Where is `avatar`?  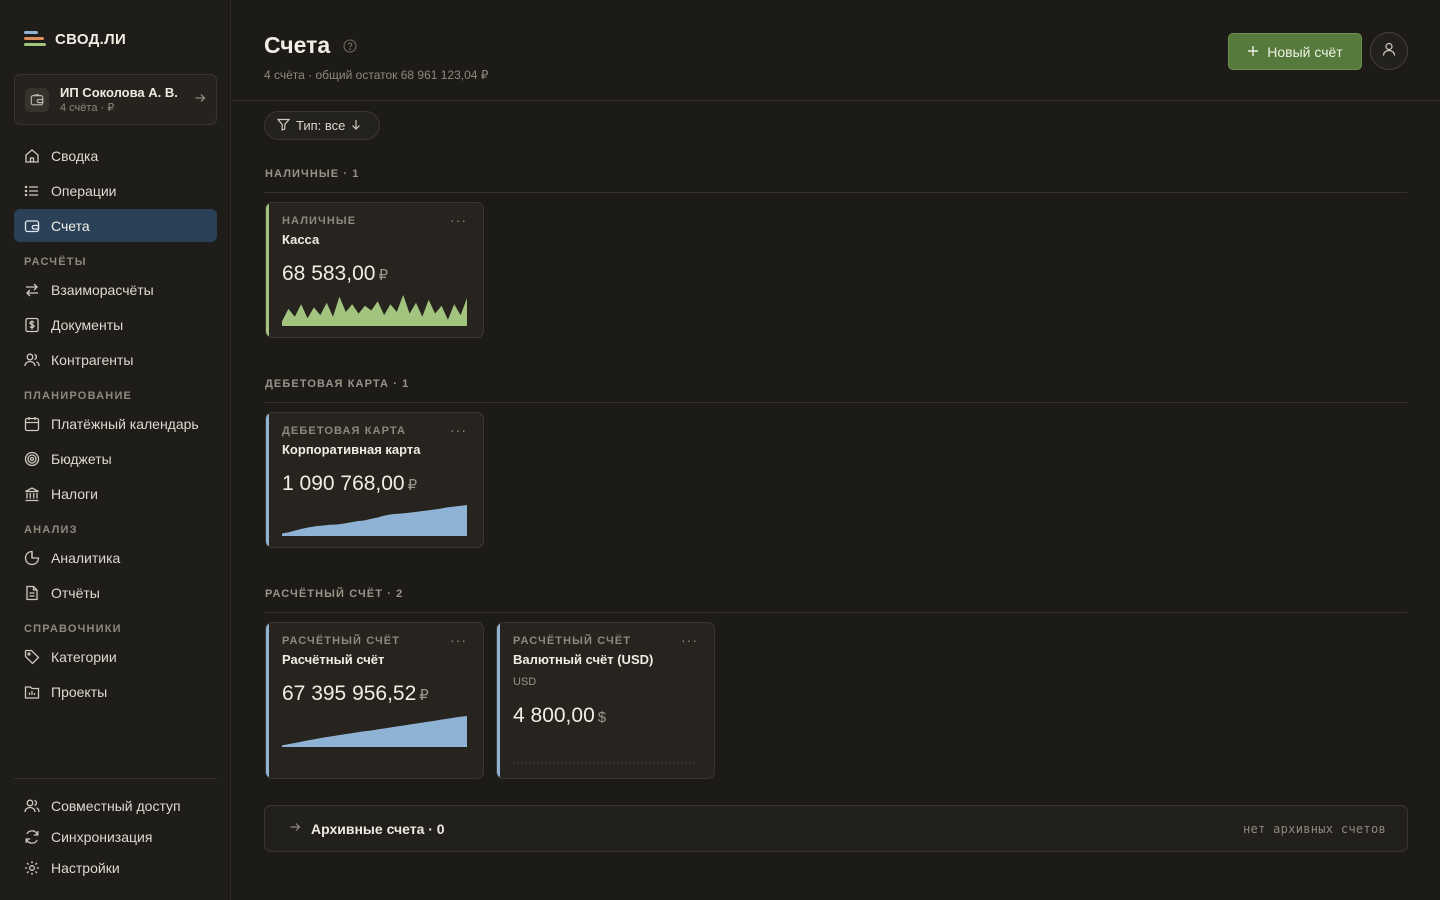 avatar is located at coordinates (1389, 51).